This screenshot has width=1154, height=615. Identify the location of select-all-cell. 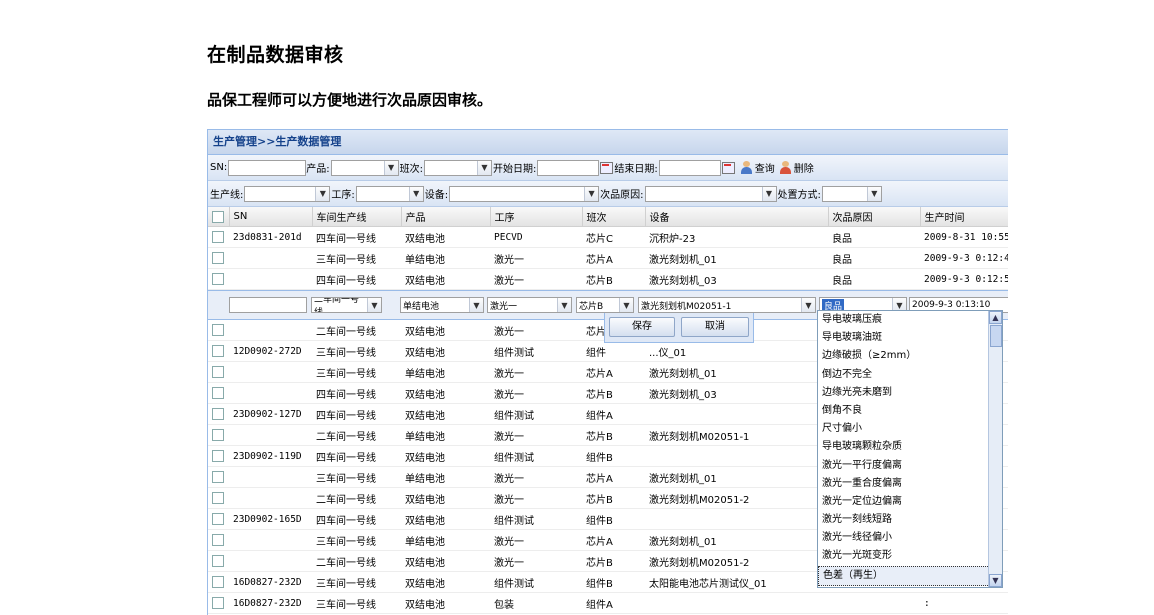
(218, 217).